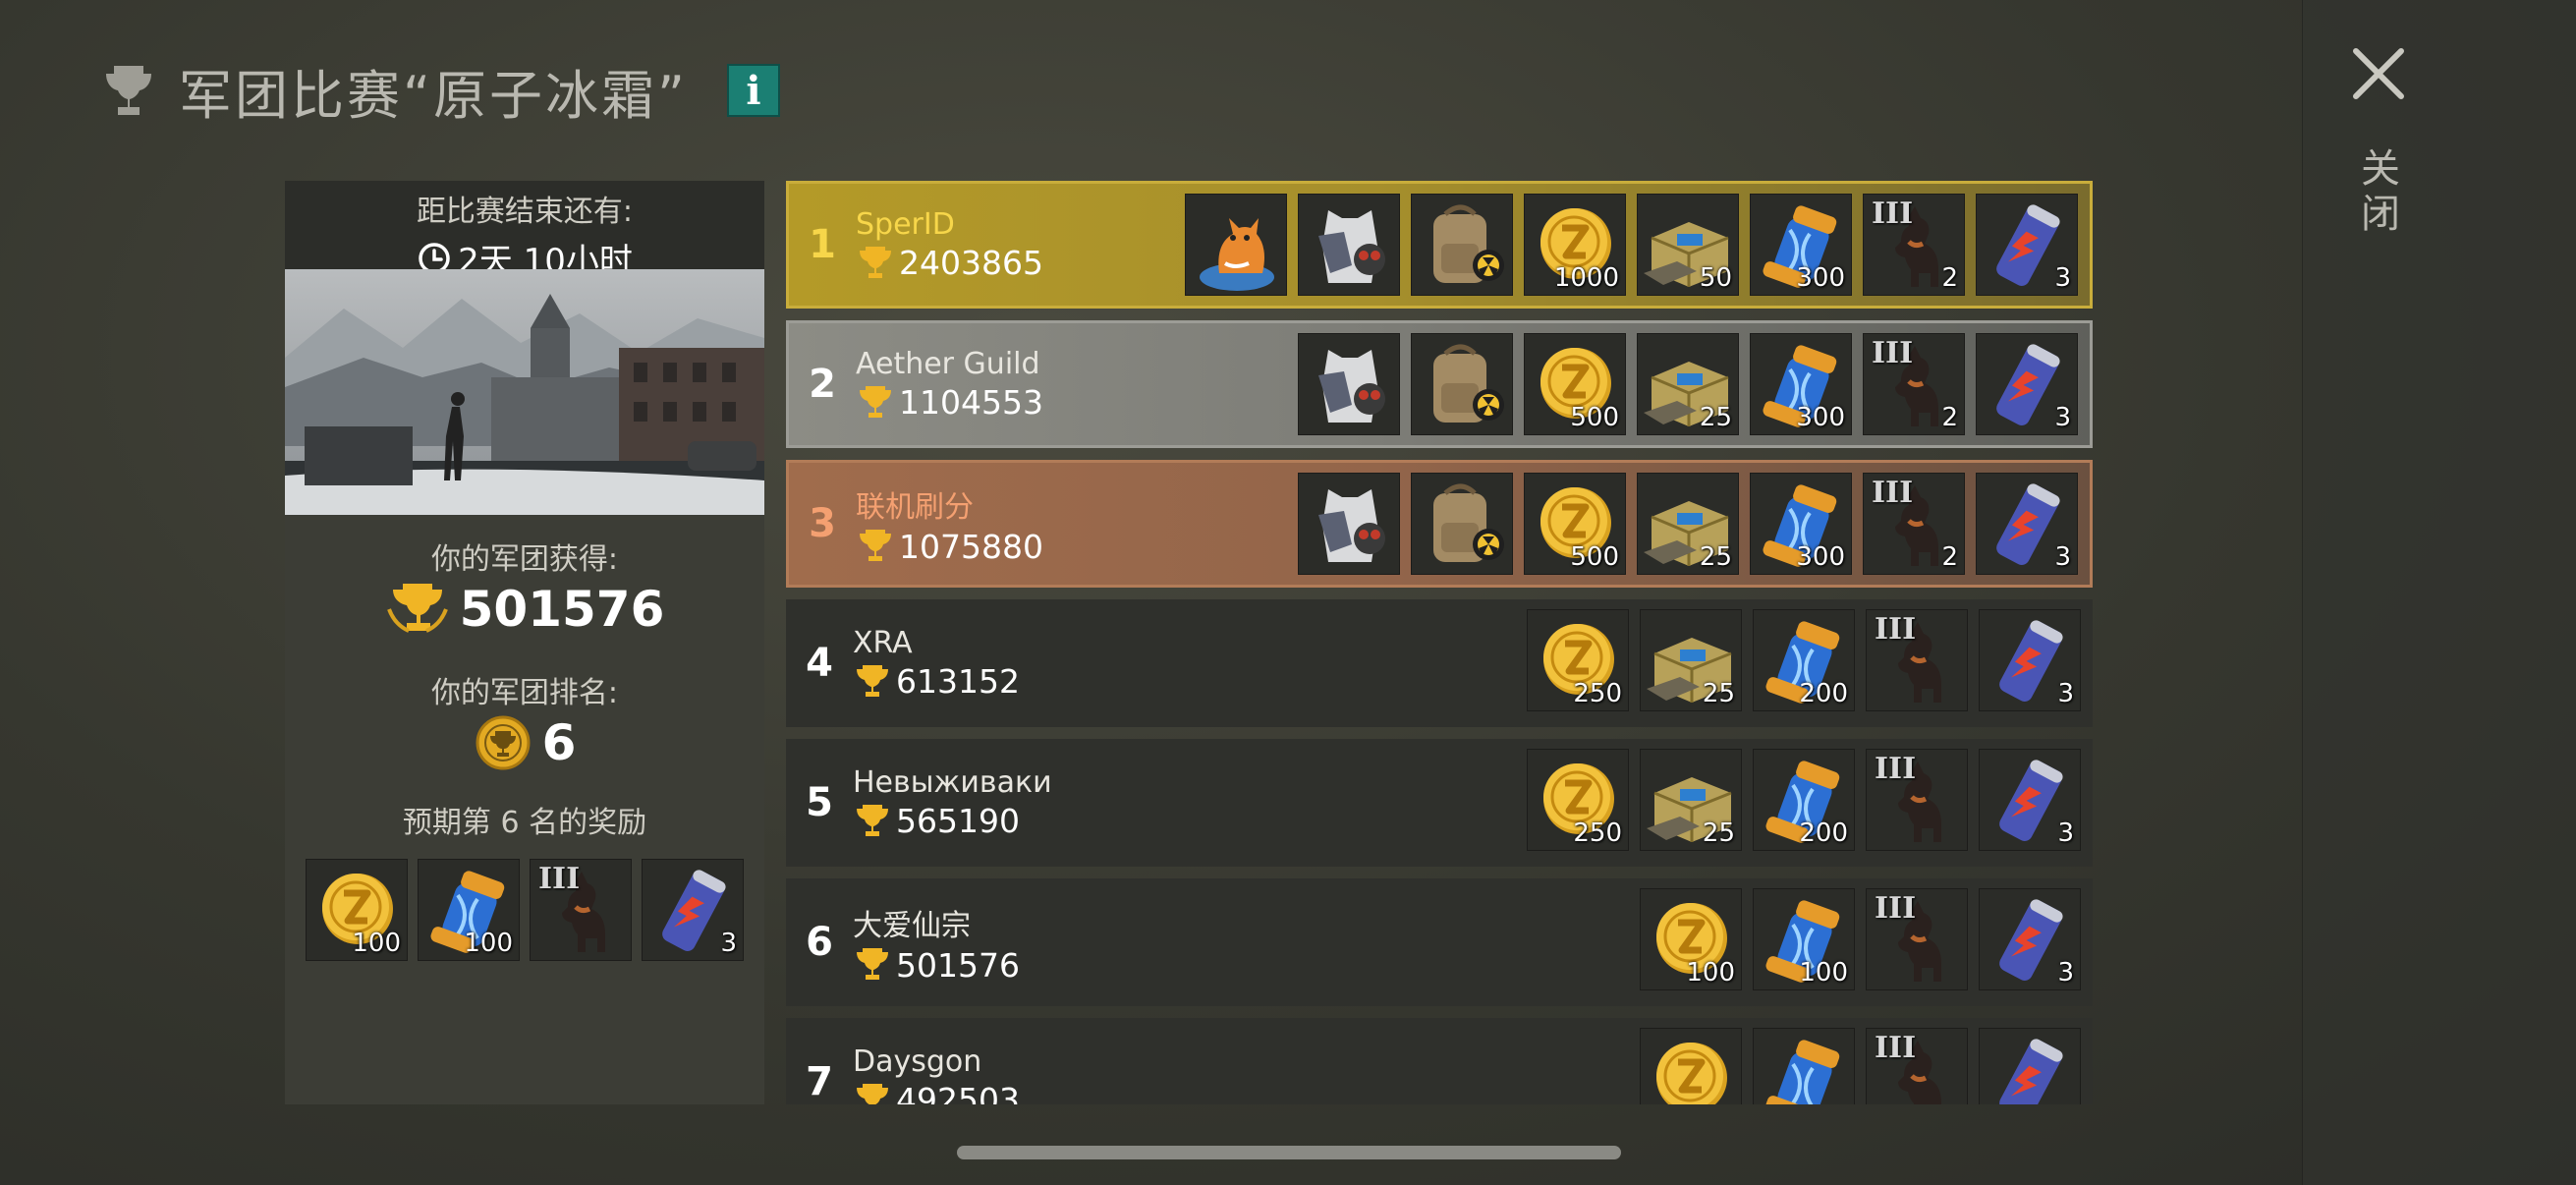 The width and height of the screenshot is (2576, 1185). What do you see at coordinates (1010, 1092) in the screenshot?
I see `guild-score: 492503` at bounding box center [1010, 1092].